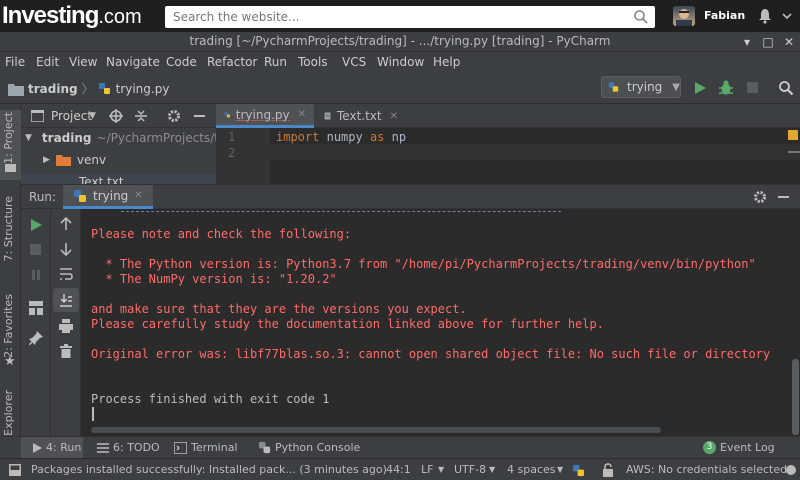 Image resolution: width=800 pixels, height=480 pixels. What do you see at coordinates (66, 224) in the screenshot?
I see `arrow-up-icon` at bounding box center [66, 224].